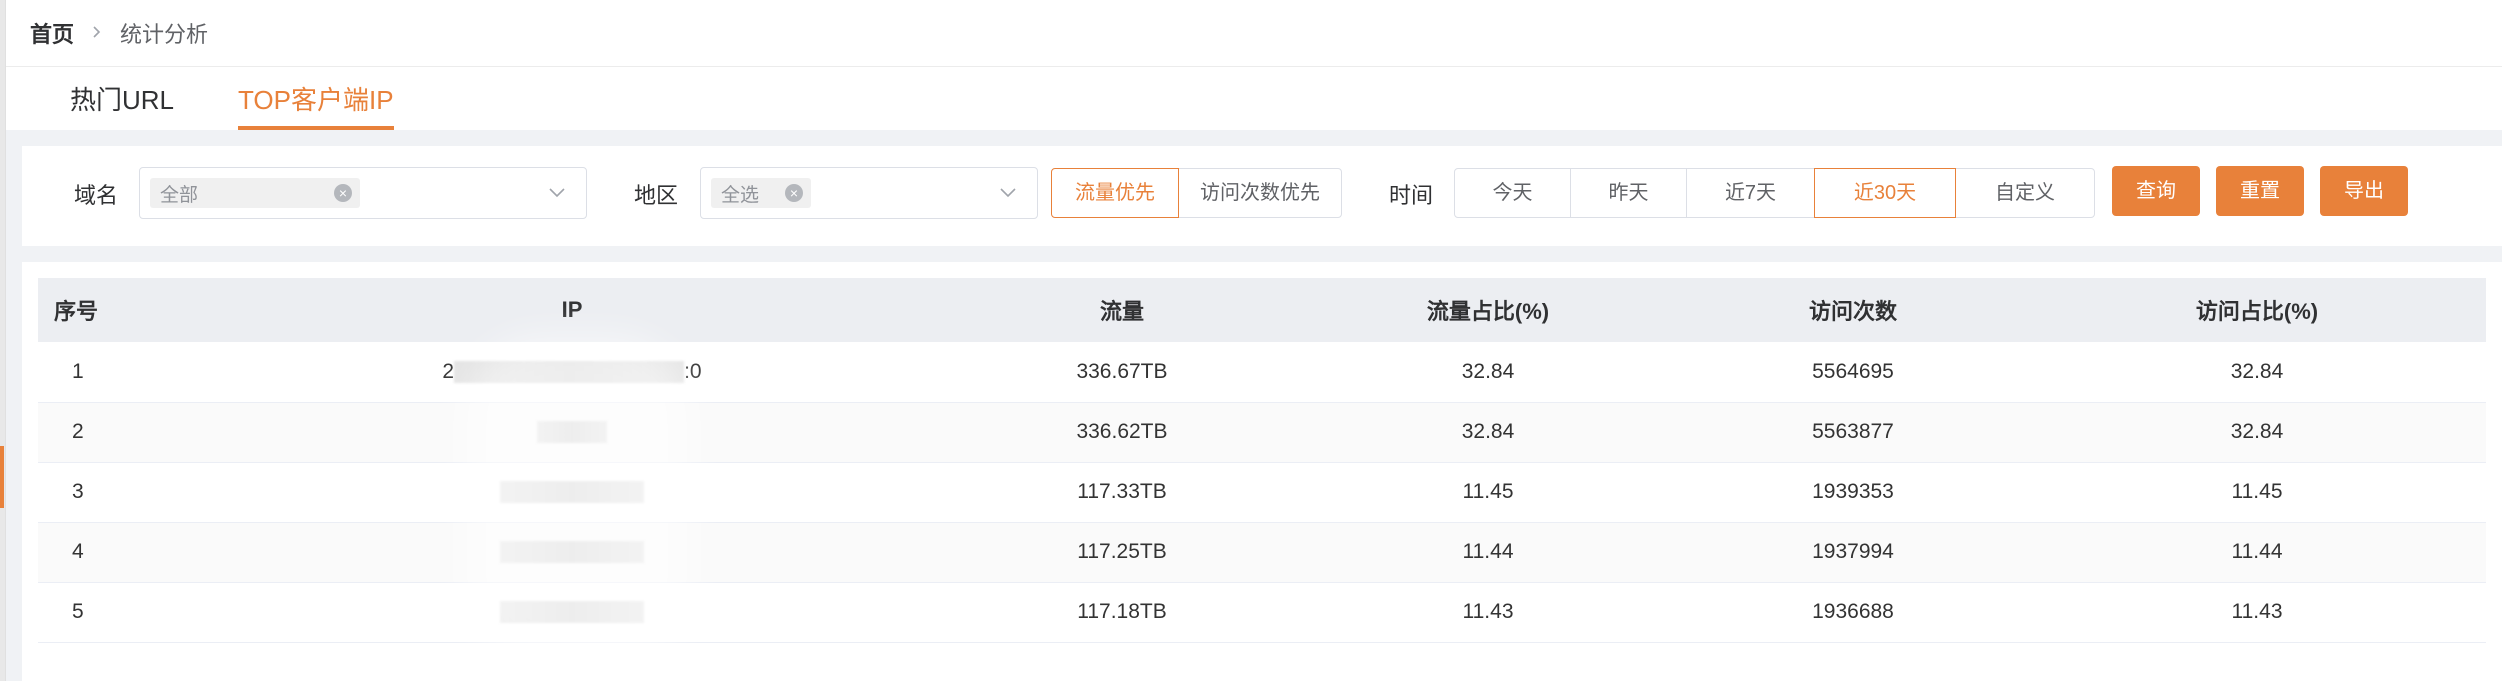  I want to click on row-visits: 5563877, so click(1853, 432).